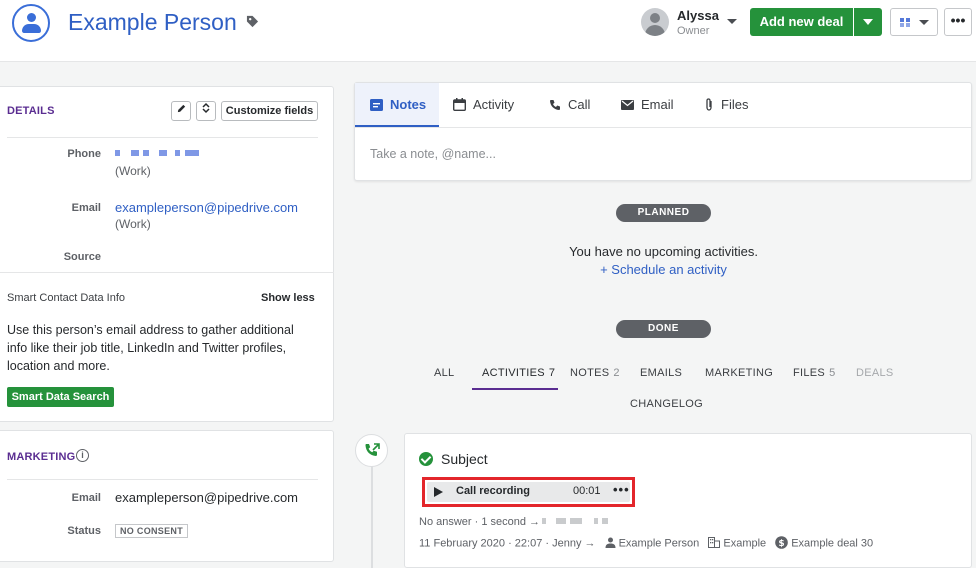  Describe the element at coordinates (41, 457) in the screenshot. I see `marketing-title: MARKETING` at that location.